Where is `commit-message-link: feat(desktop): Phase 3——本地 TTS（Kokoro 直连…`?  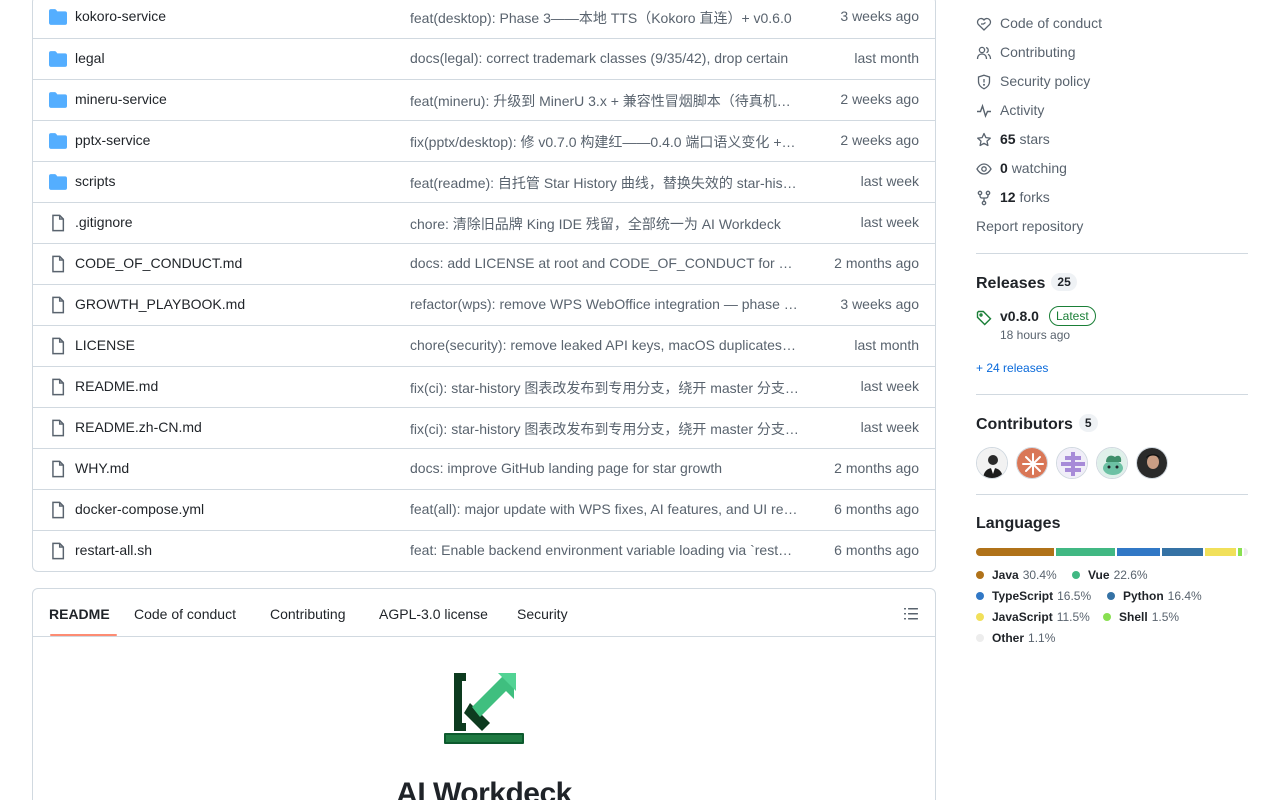 commit-message-link: feat(desktop): Phase 3——本地 TTS（Kokoro 直连… is located at coordinates (604, 18).